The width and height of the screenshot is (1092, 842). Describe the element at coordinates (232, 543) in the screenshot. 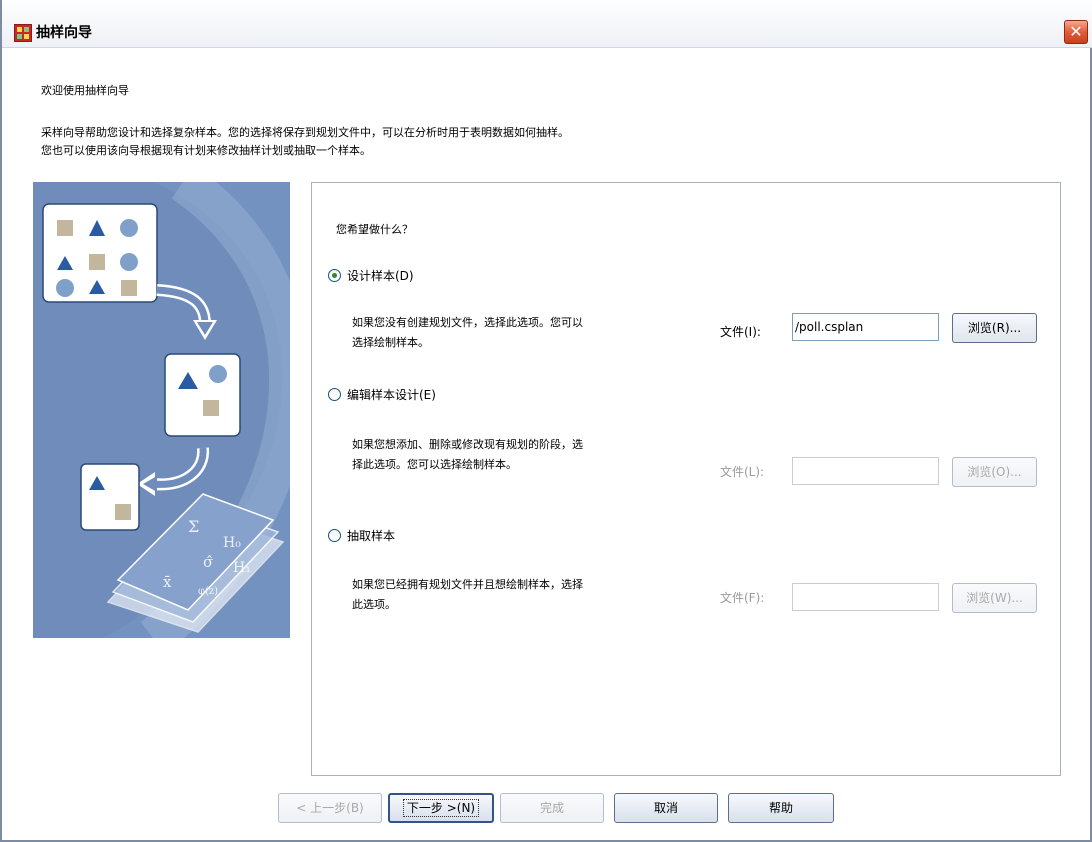

I see `svg-text: H₀` at that location.